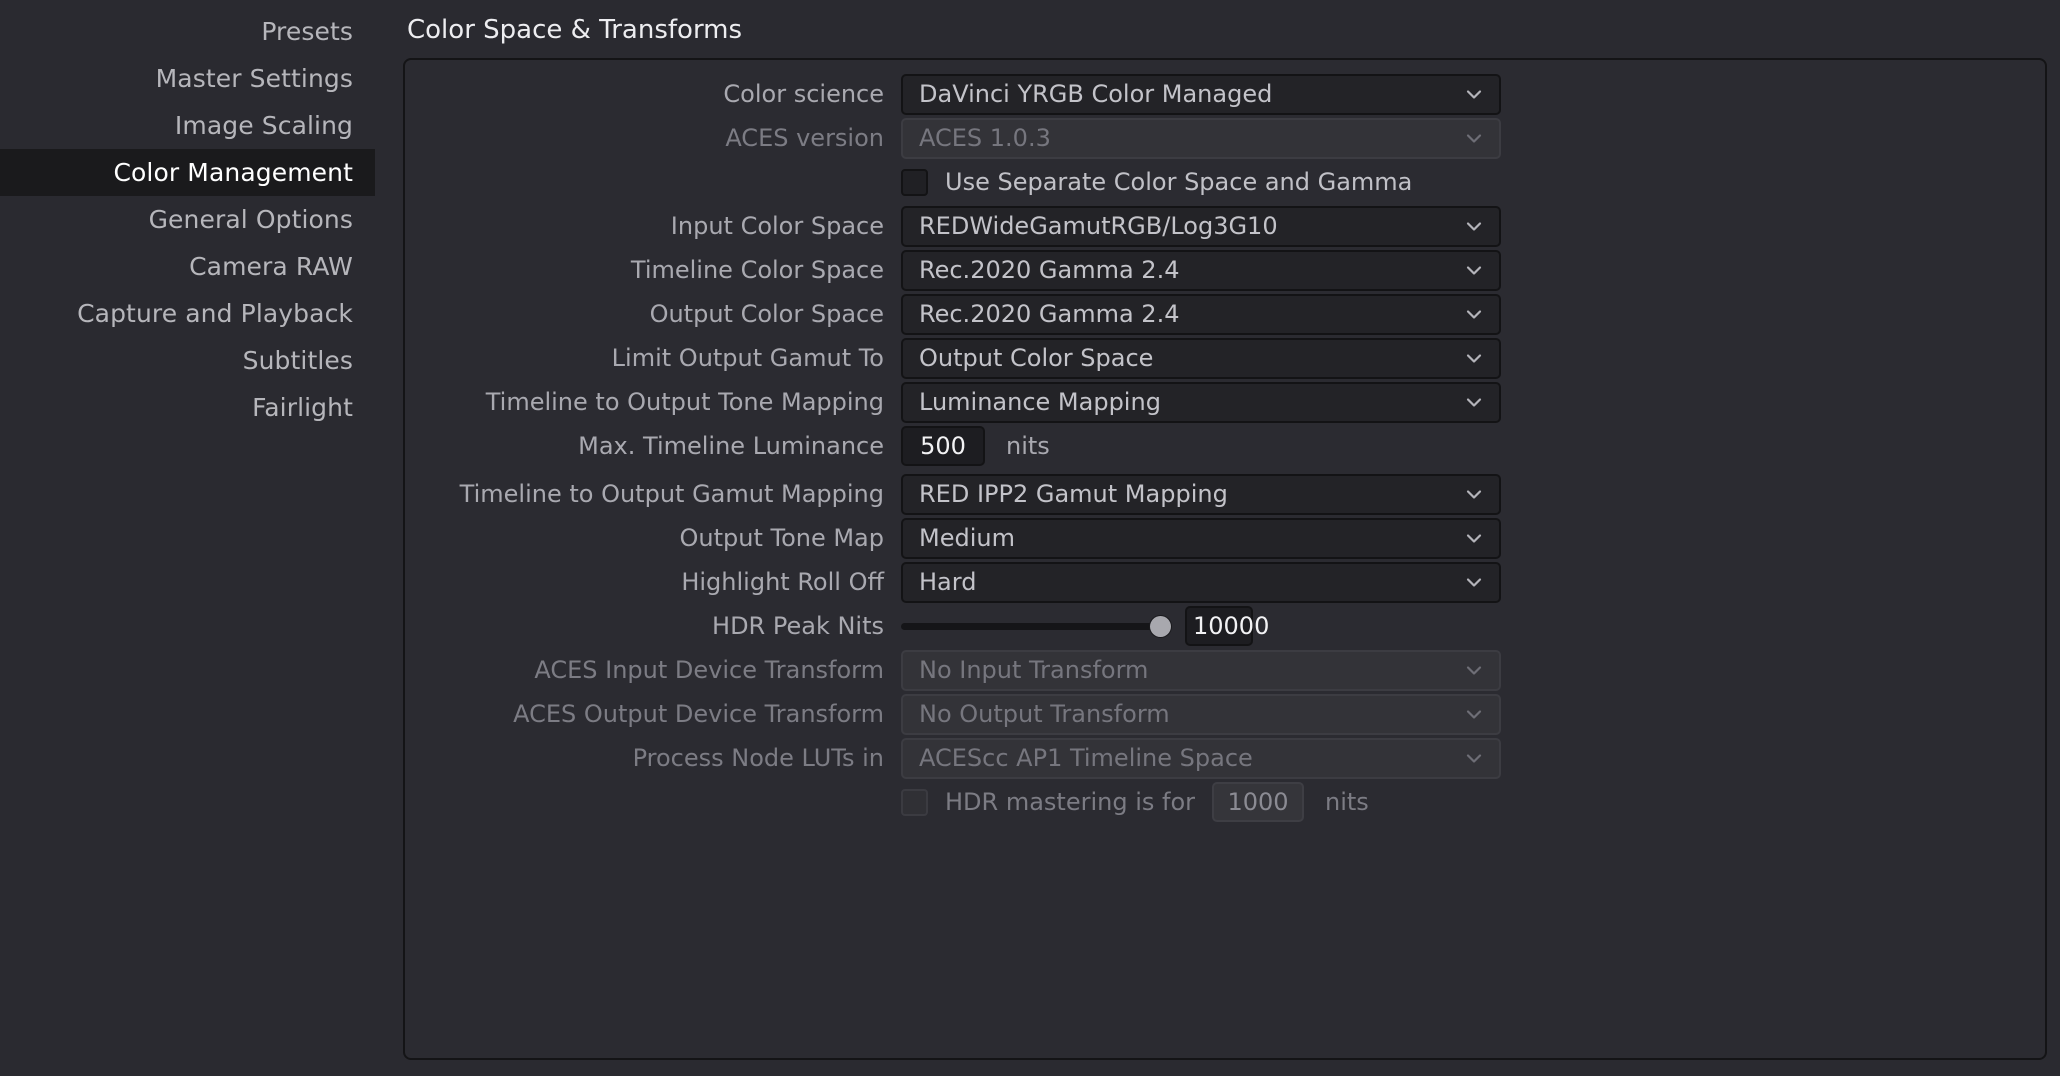 The height and width of the screenshot is (1076, 2060). I want to click on page-title: Color Space & Transforms, so click(575, 30).